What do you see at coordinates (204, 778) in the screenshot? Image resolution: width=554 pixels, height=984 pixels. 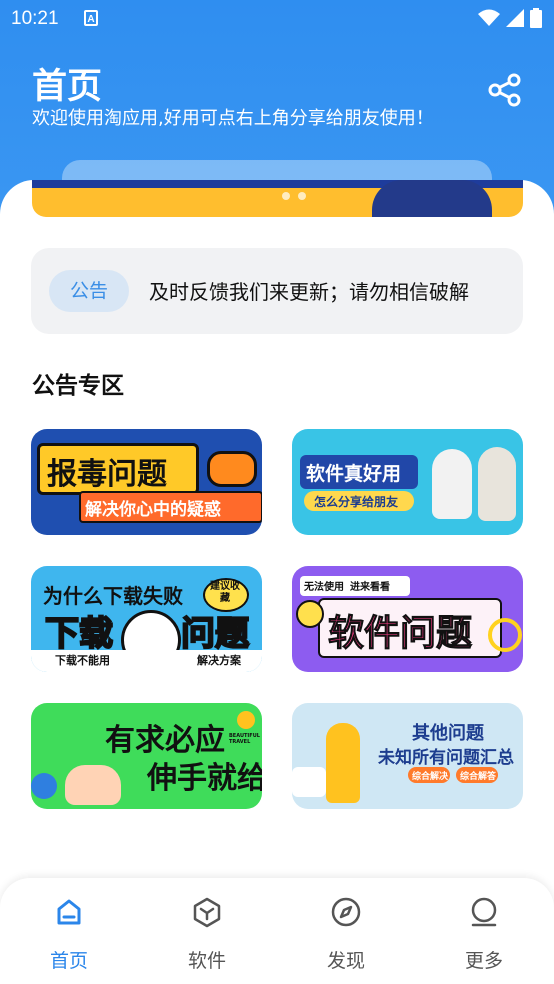 I see `card-title-part: 伸手就给` at bounding box center [204, 778].